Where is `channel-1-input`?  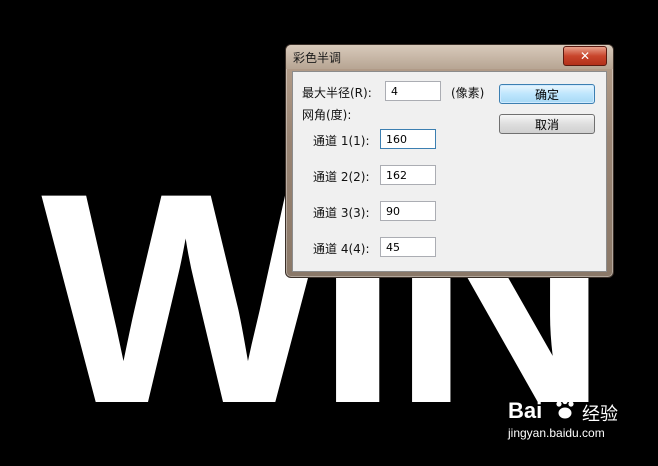
channel-1-input is located at coordinates (408, 139).